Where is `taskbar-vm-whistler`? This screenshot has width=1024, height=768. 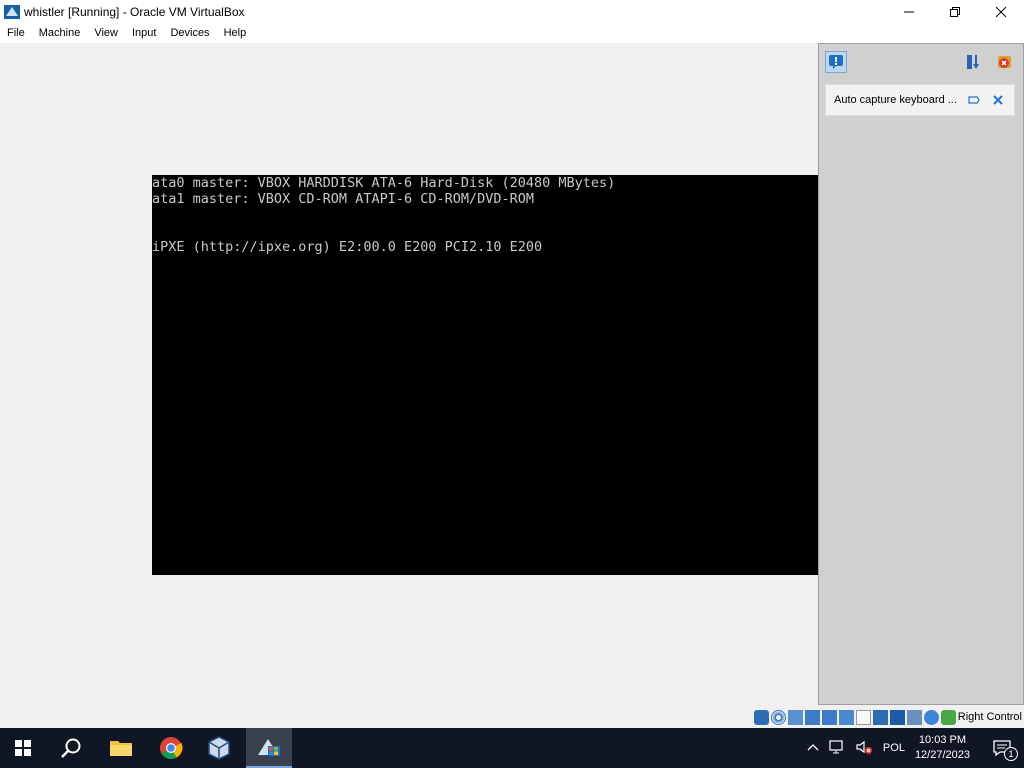
taskbar-vm-whistler is located at coordinates (269, 748).